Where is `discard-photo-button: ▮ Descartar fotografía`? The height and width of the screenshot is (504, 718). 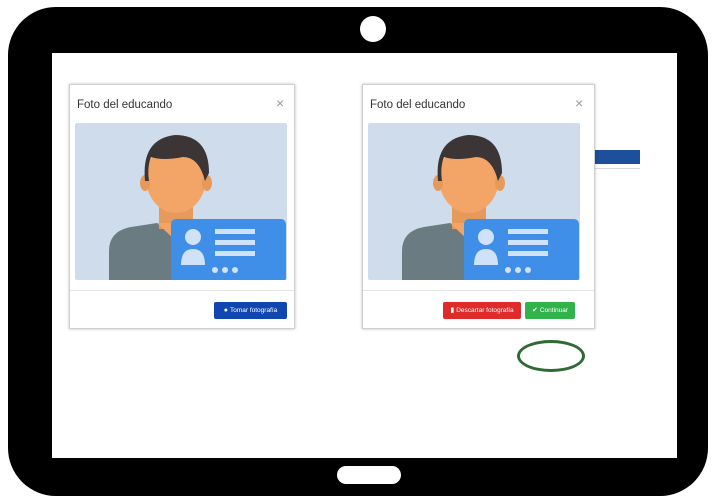
discard-photo-button: ▮ Descartar fotografía is located at coordinates (482, 310).